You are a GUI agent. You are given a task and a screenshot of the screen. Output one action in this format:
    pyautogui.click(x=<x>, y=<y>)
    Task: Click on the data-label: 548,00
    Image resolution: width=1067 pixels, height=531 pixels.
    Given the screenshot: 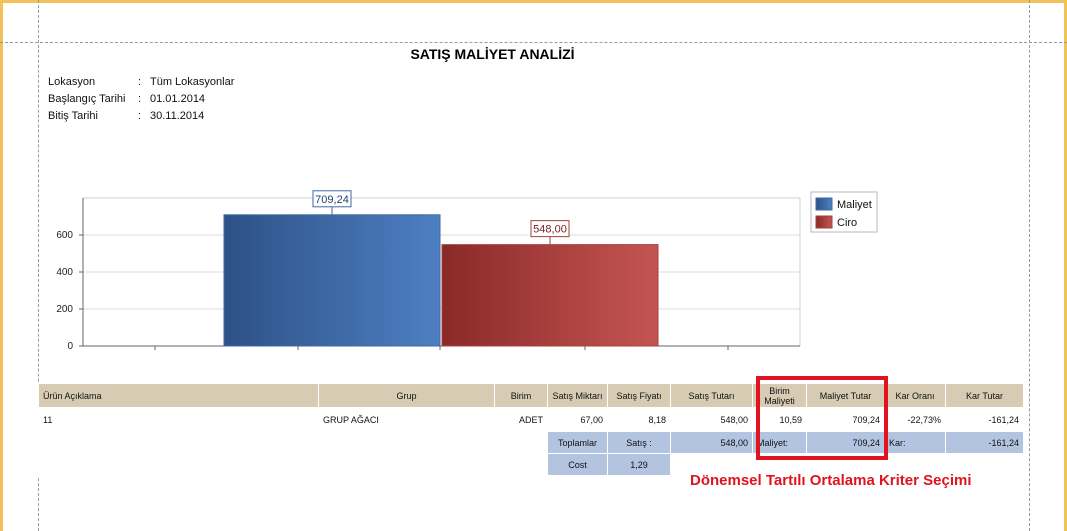 What is the action you would take?
    pyautogui.click(x=550, y=230)
    